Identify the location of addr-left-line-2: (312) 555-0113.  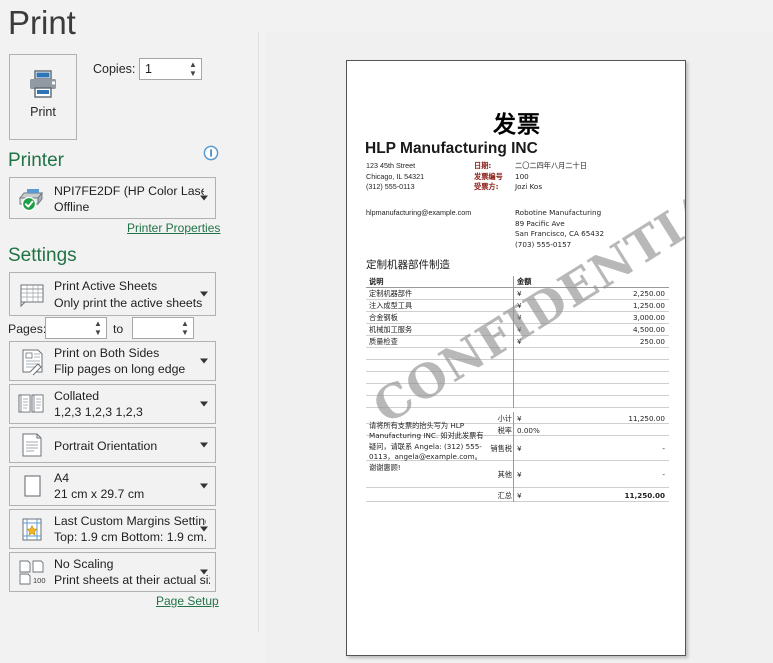
(390, 187).